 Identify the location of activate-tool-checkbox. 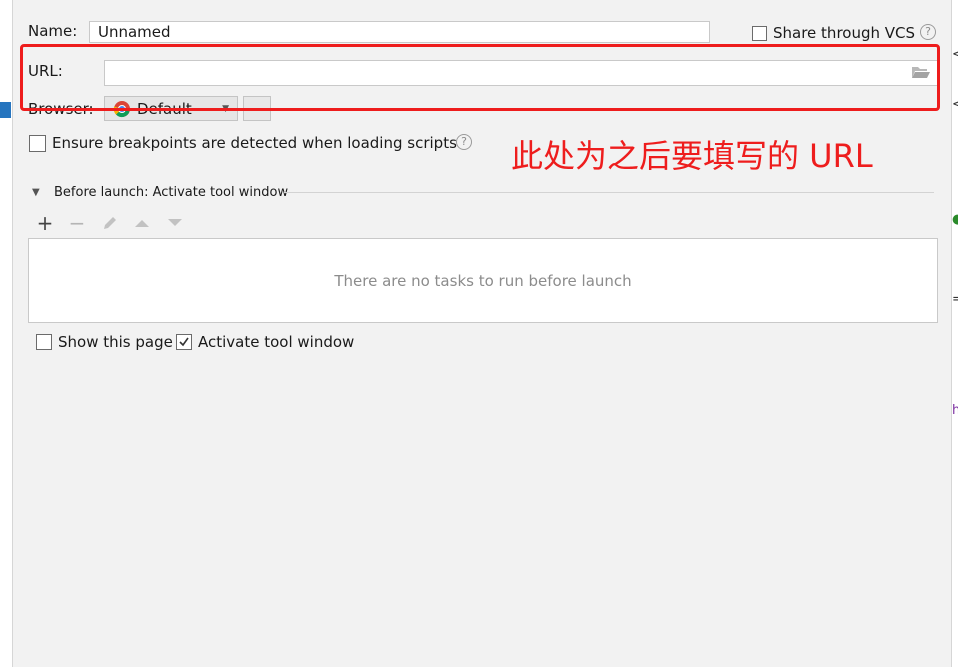
(184, 342).